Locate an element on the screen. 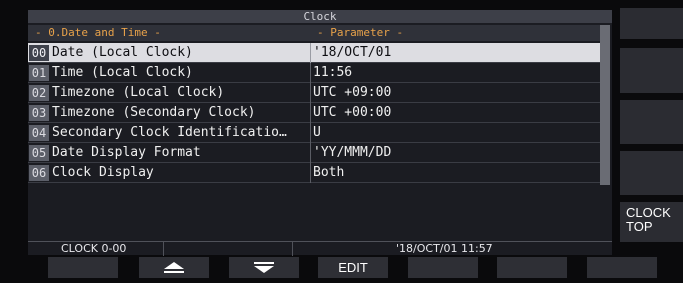 The width and height of the screenshot is (683, 283). row-number: 03 is located at coordinates (39, 113).